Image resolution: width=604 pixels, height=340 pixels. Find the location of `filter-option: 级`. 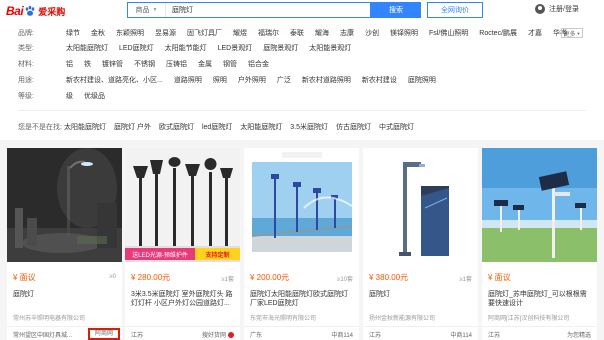

filter-option: 级 is located at coordinates (69, 96).